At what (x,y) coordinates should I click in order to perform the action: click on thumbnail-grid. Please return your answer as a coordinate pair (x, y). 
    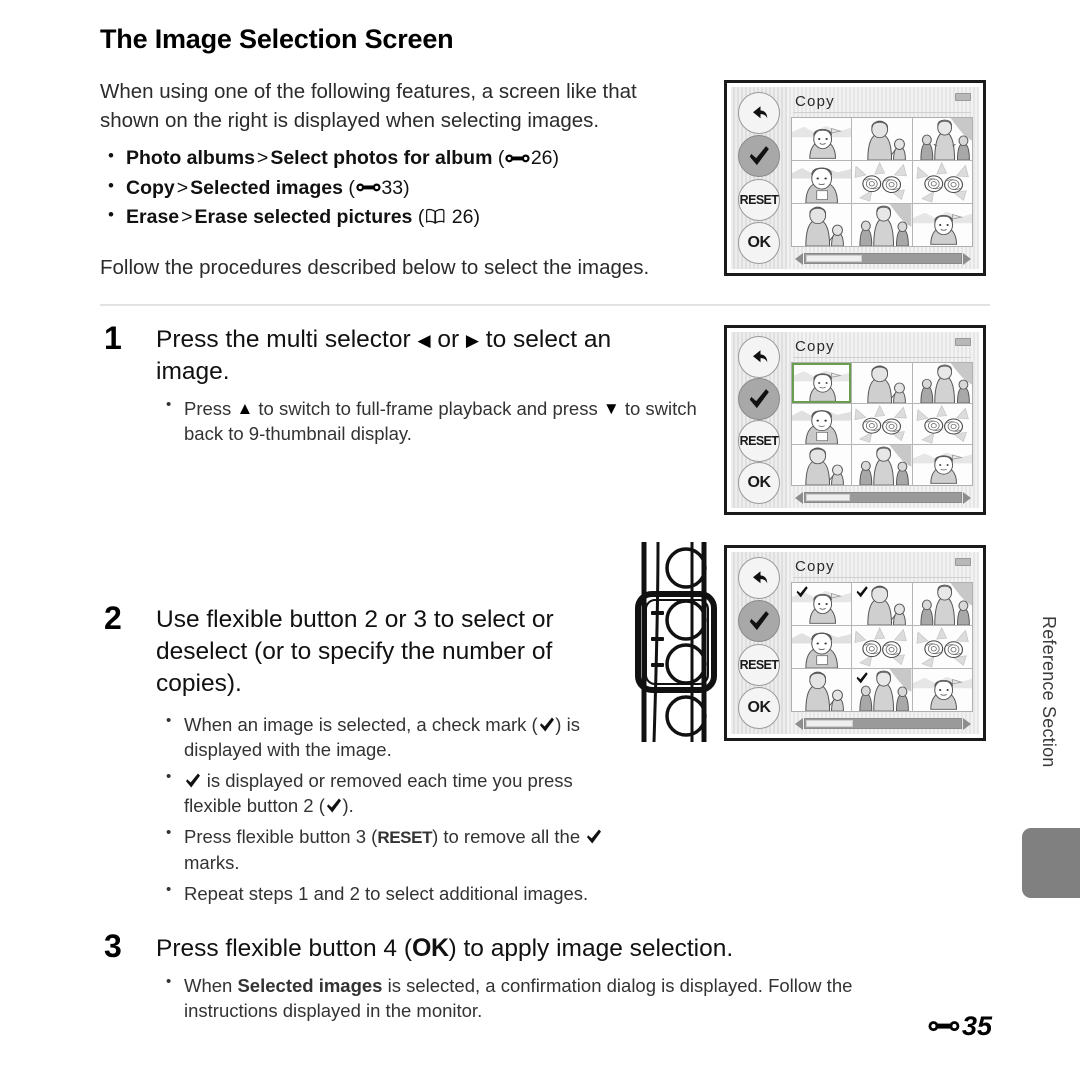
    Looking at the image, I should click on (882, 182).